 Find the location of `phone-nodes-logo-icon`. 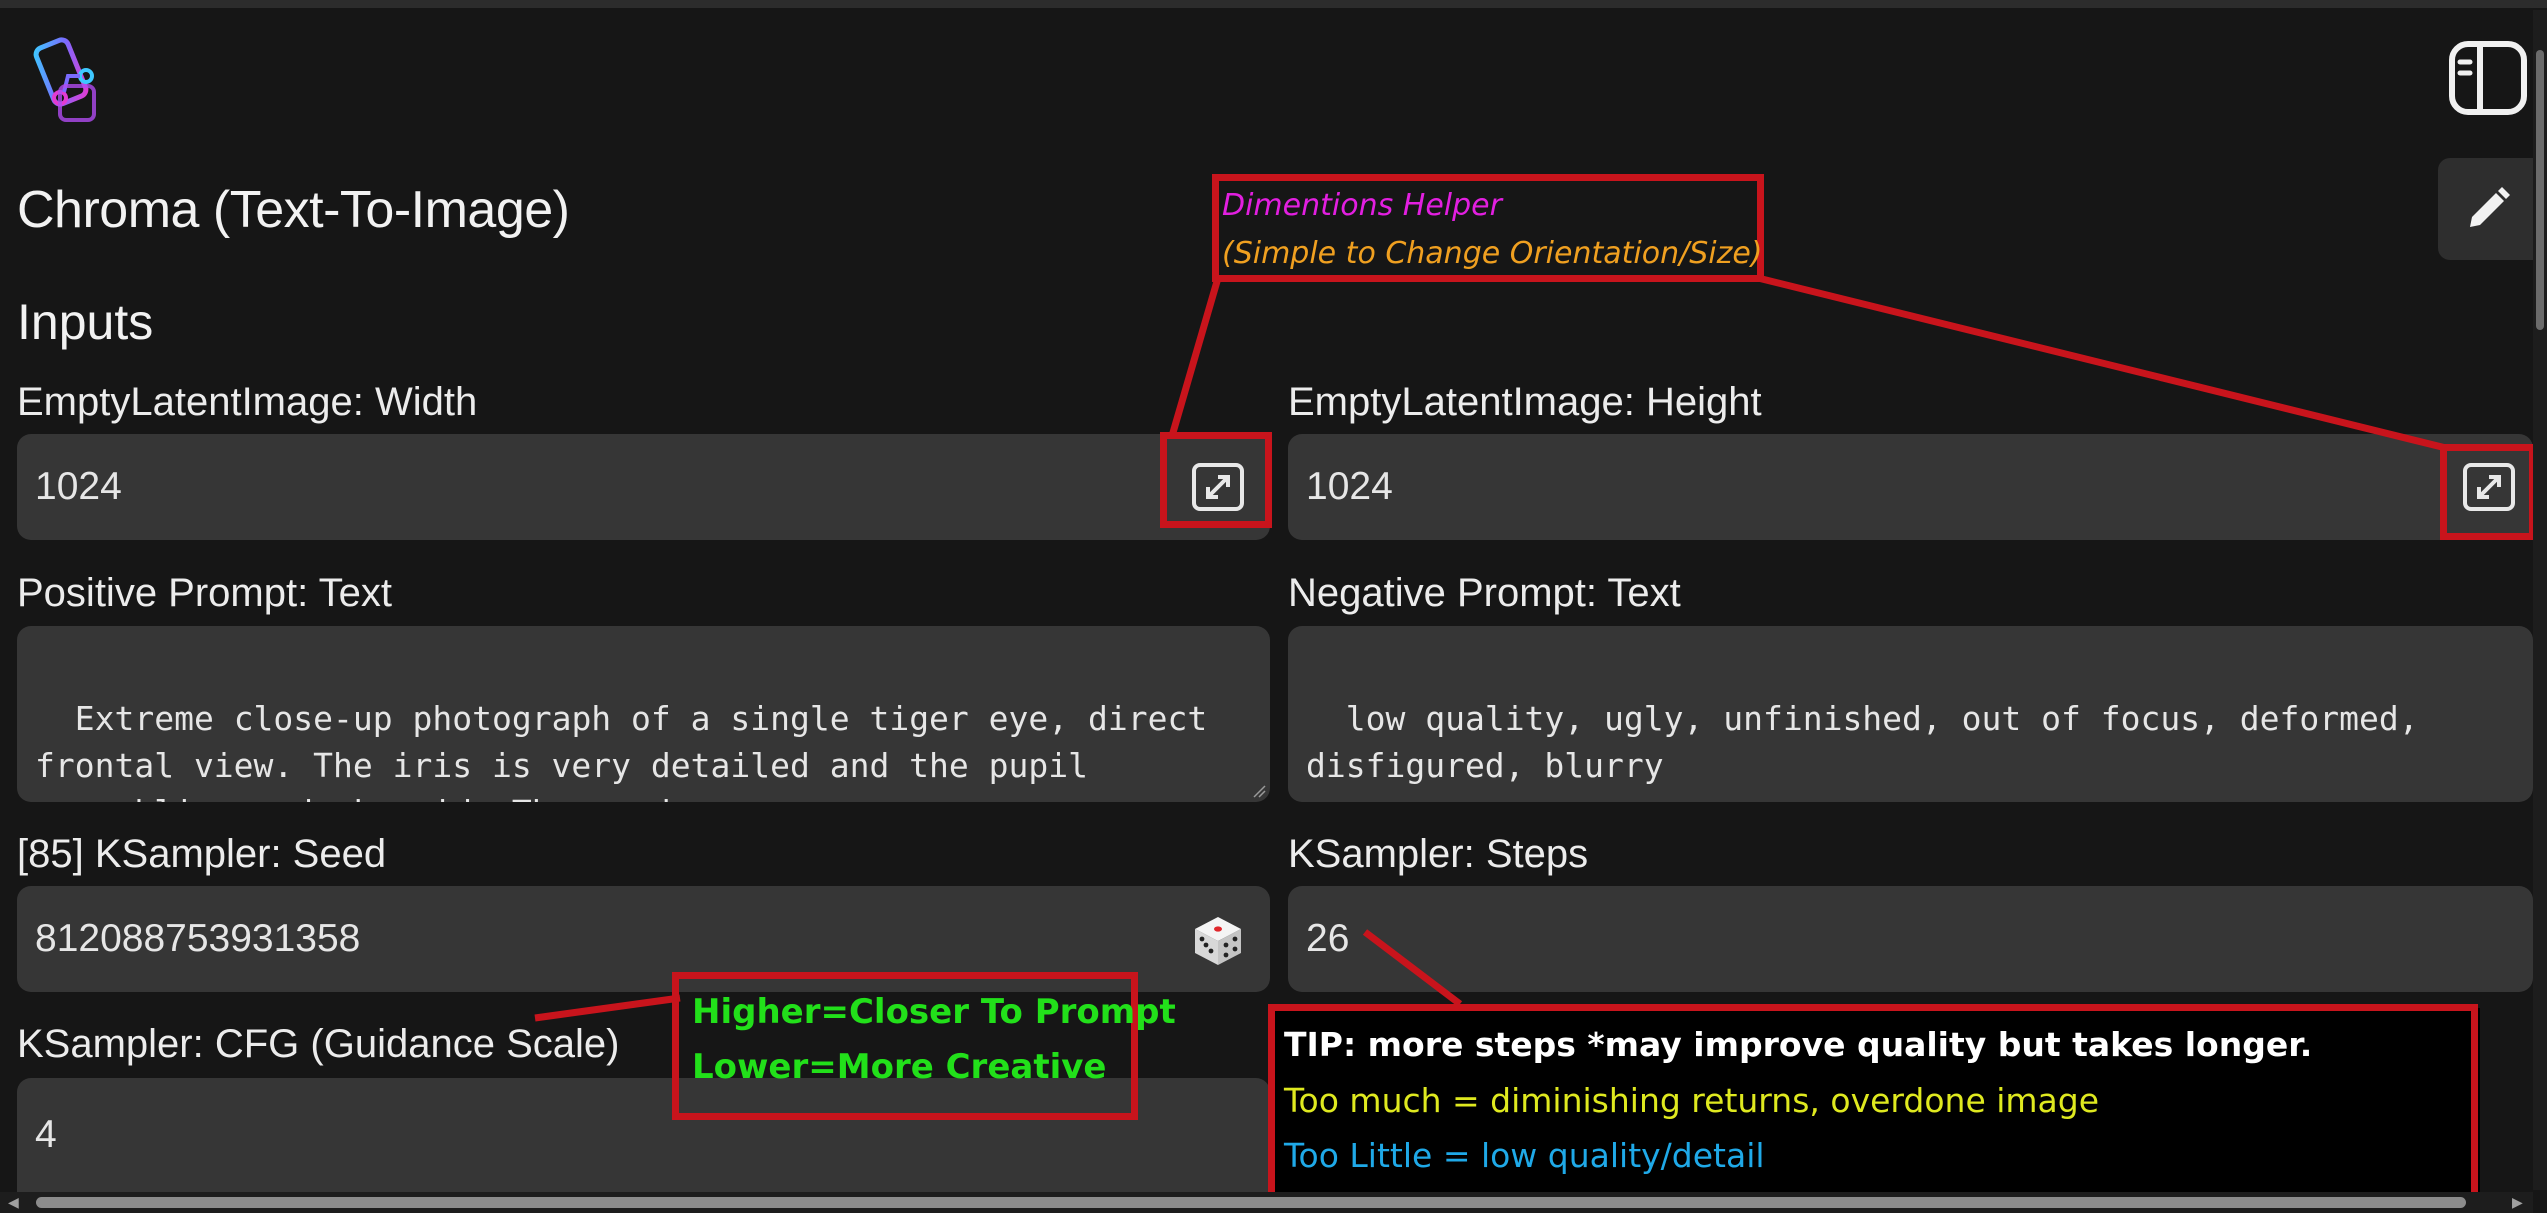

phone-nodes-logo-icon is located at coordinates (71, 81).